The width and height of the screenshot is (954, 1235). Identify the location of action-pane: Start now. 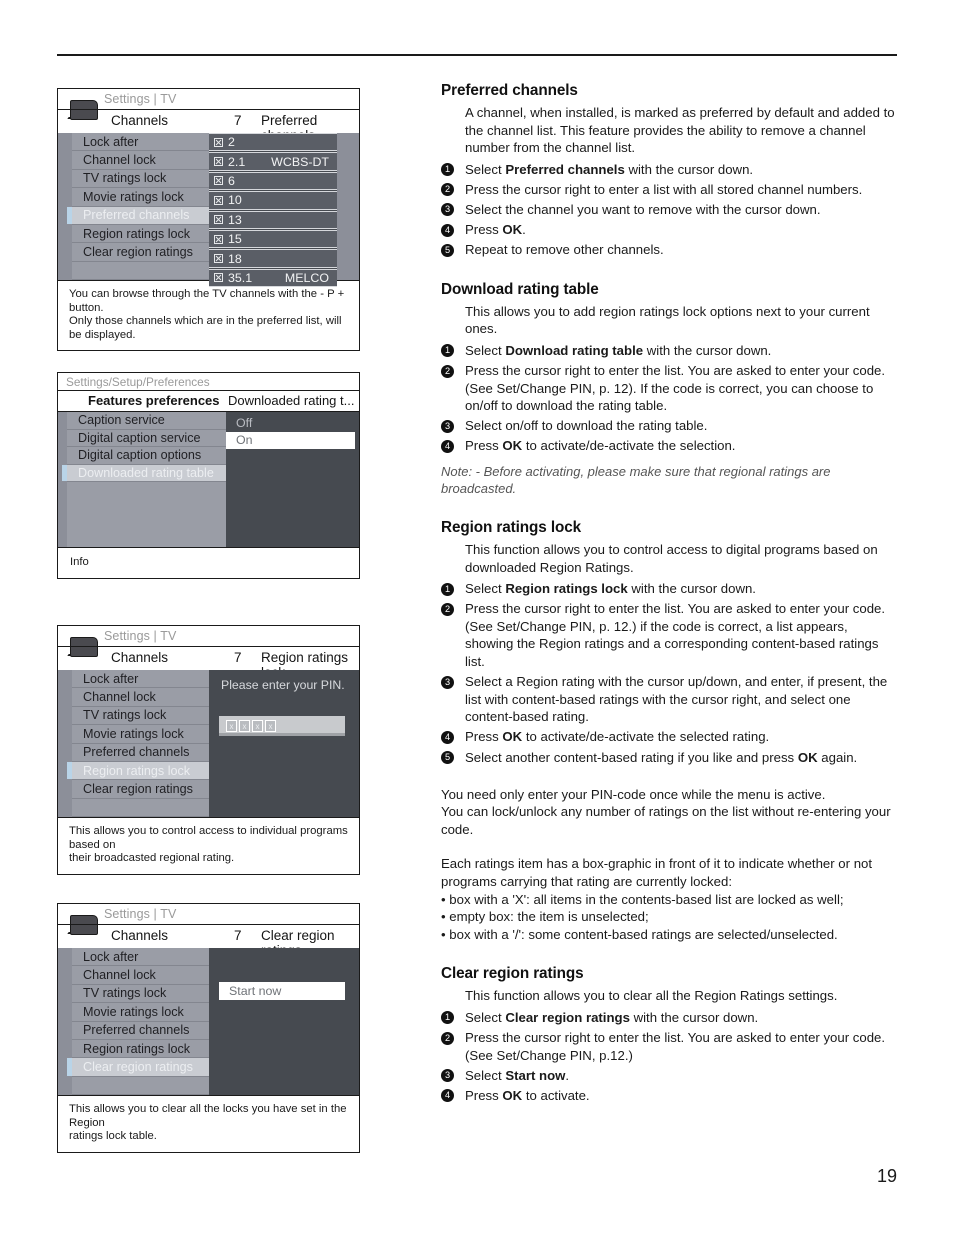
(284, 1021).